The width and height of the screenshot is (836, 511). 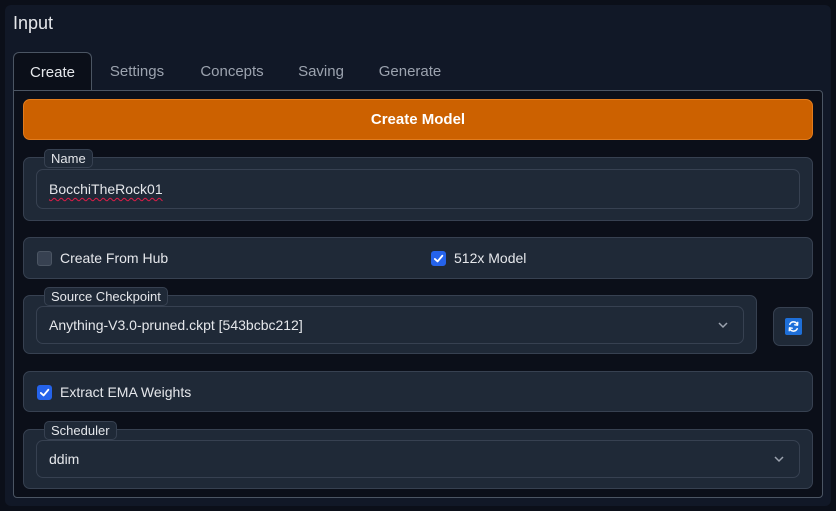 What do you see at coordinates (52, 72) in the screenshot?
I see `tab-create: Create` at bounding box center [52, 72].